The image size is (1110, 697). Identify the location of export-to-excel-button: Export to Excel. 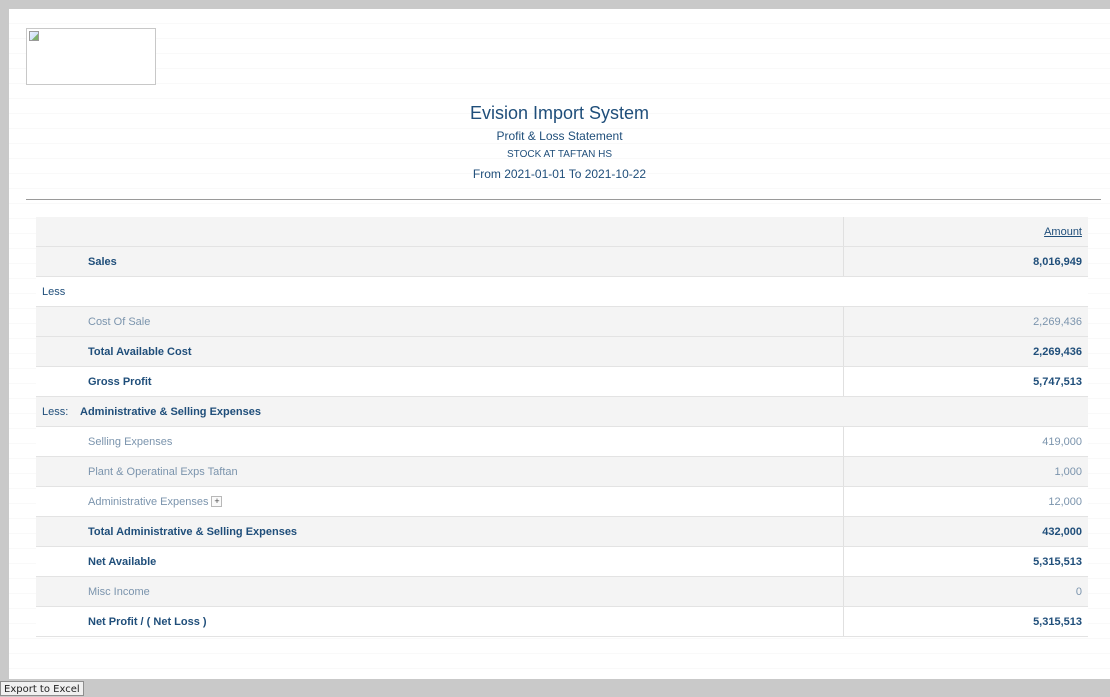
(42, 688).